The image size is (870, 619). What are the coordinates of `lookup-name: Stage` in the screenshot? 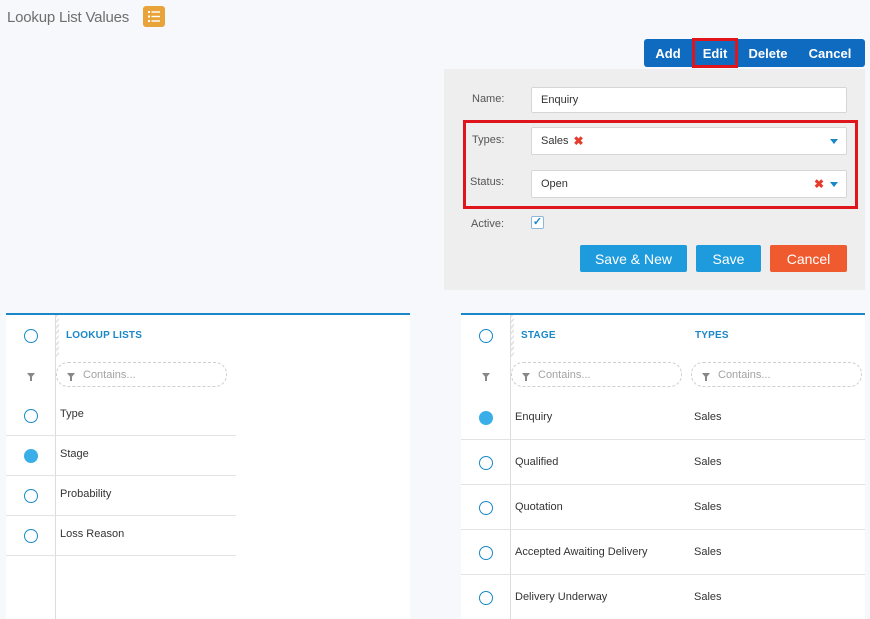 It's located at (74, 454).